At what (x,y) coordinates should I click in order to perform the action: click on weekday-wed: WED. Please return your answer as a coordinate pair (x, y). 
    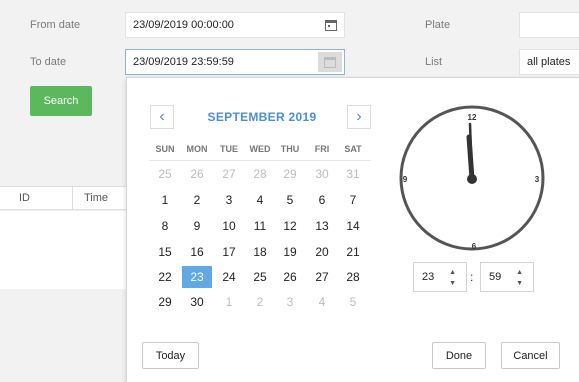
    Looking at the image, I should click on (260, 149).